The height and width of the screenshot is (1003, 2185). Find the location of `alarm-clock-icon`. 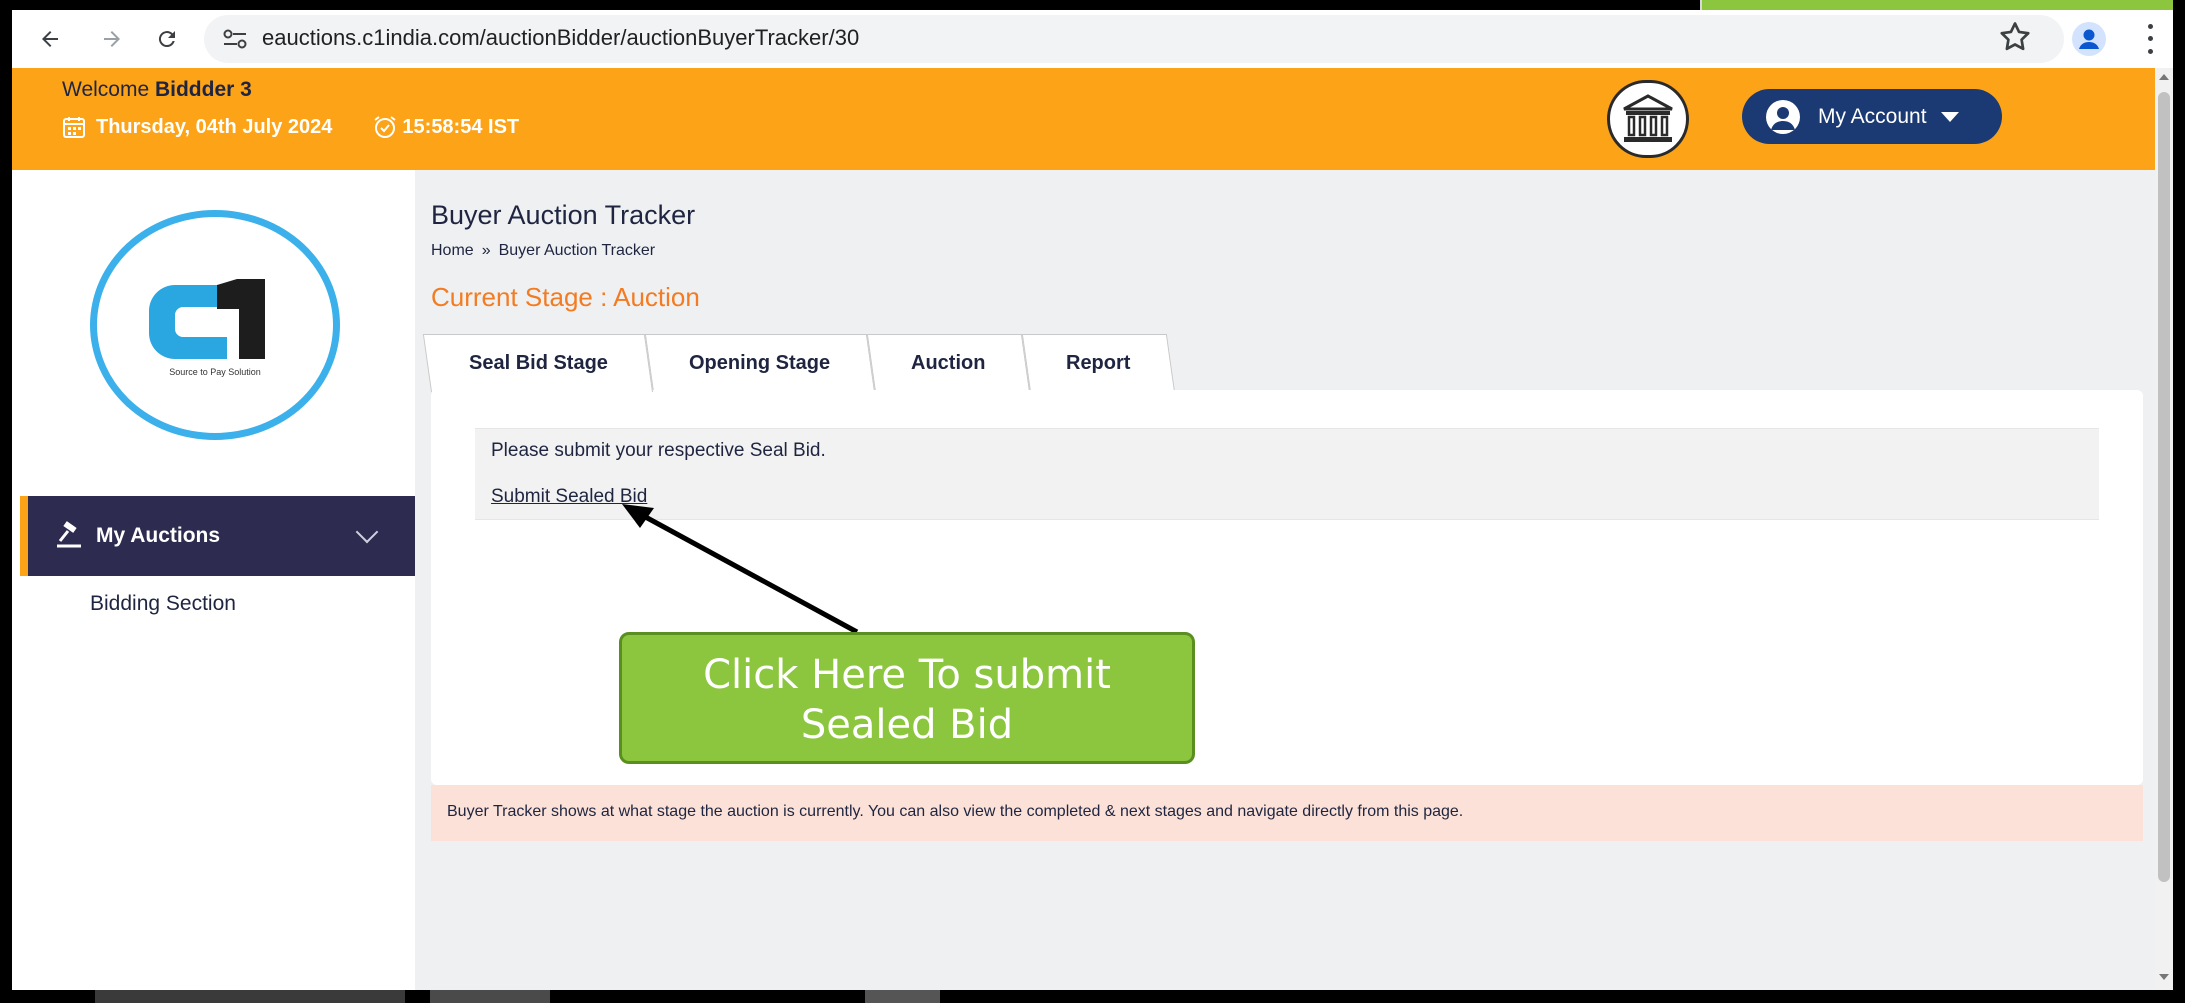

alarm-clock-icon is located at coordinates (385, 127).